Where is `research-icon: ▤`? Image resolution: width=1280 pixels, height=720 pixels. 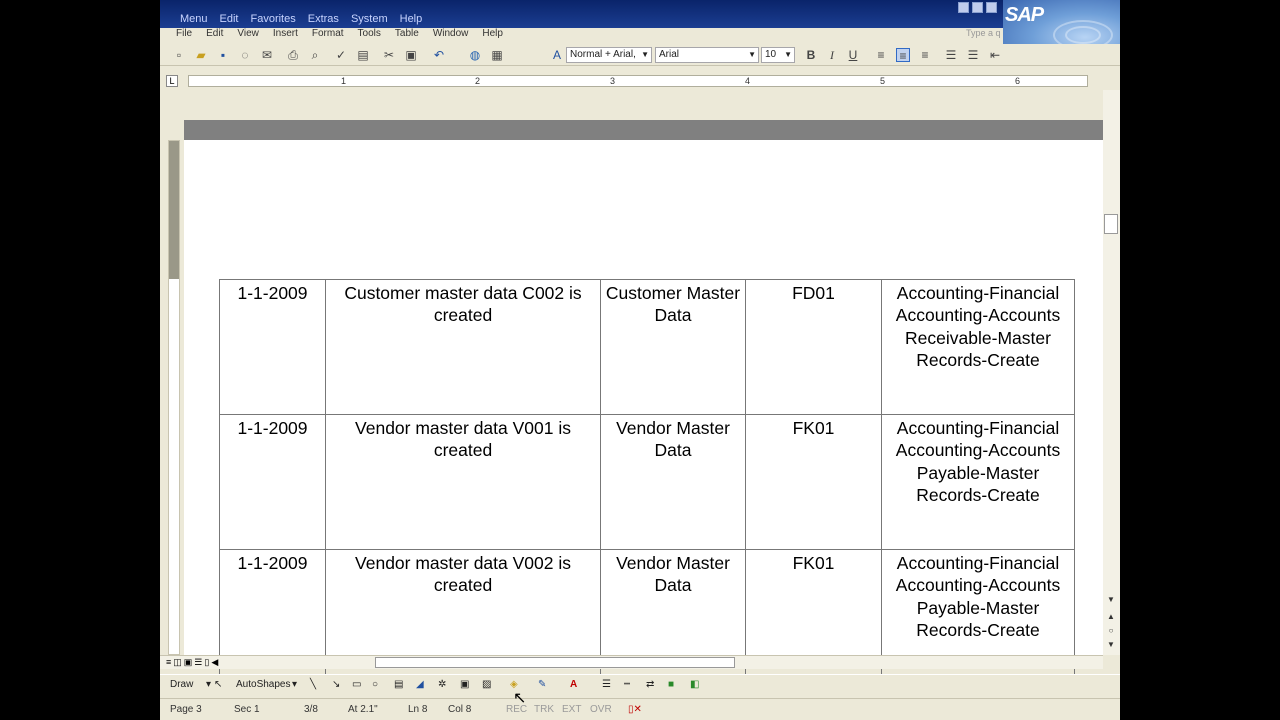 research-icon: ▤ is located at coordinates (363, 55).